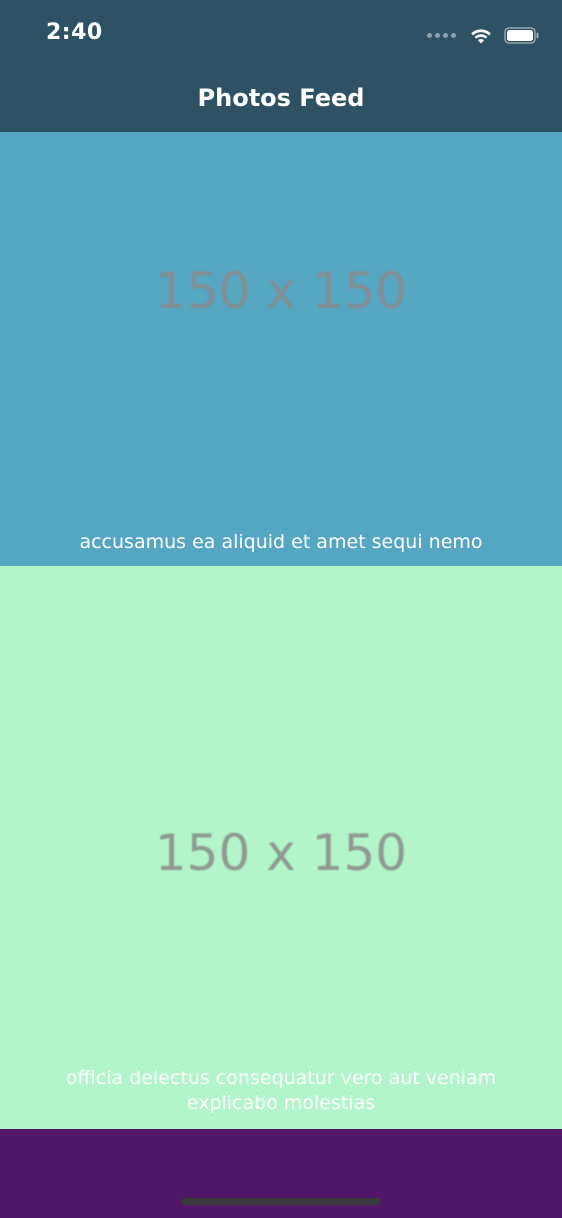 The height and width of the screenshot is (1218, 562). Describe the element at coordinates (281, 98) in the screenshot. I see `page-title: Photos Feed` at that location.